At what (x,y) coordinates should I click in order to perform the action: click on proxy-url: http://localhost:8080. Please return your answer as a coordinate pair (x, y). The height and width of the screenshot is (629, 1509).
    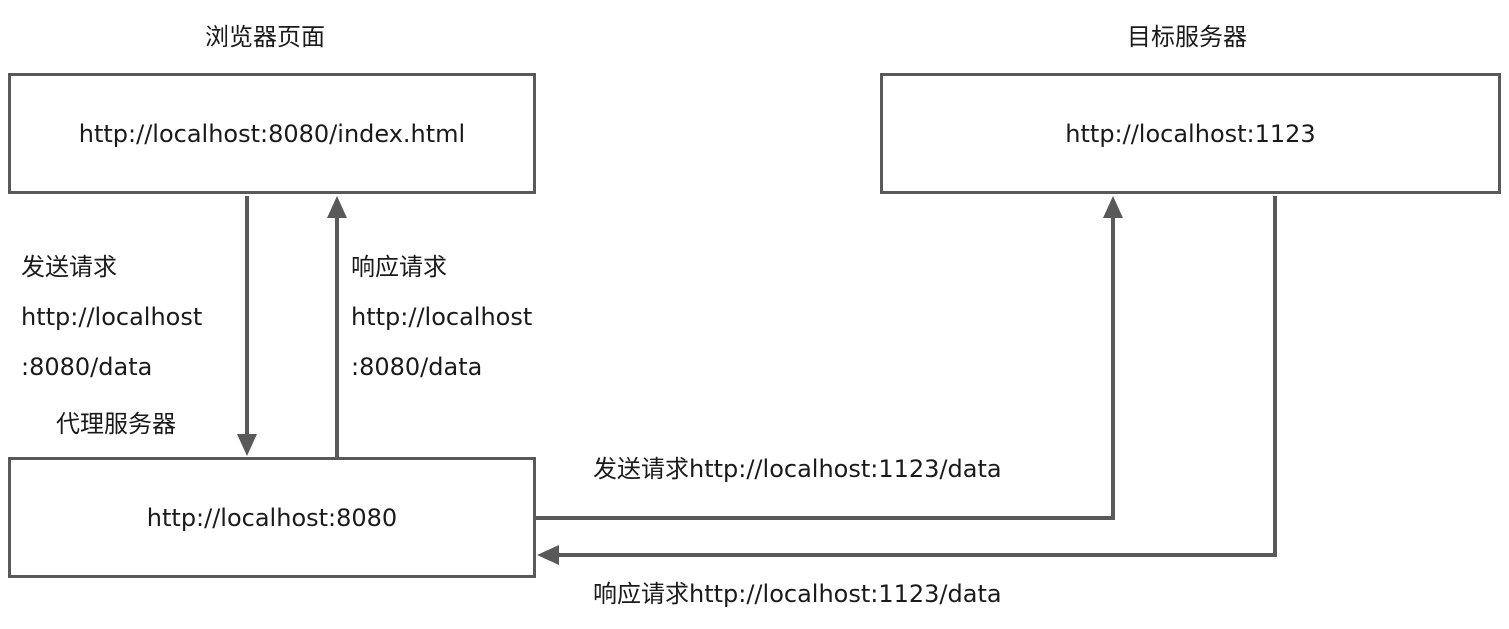
    Looking at the image, I should click on (272, 517).